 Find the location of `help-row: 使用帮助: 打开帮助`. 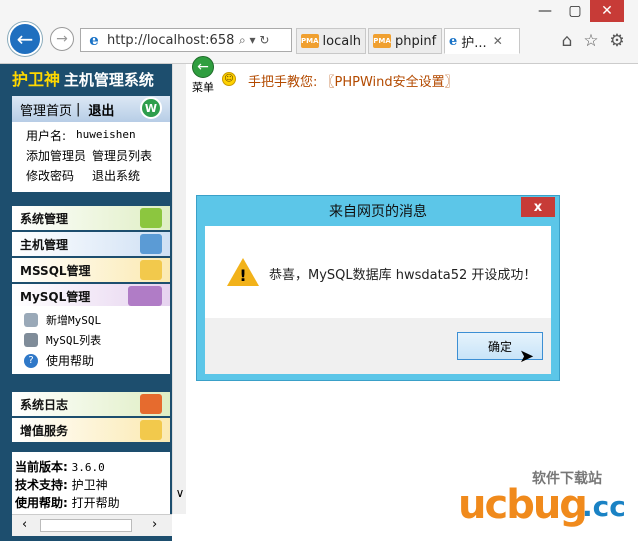

help-row: 使用帮助: 打开帮助 is located at coordinates (67, 502).